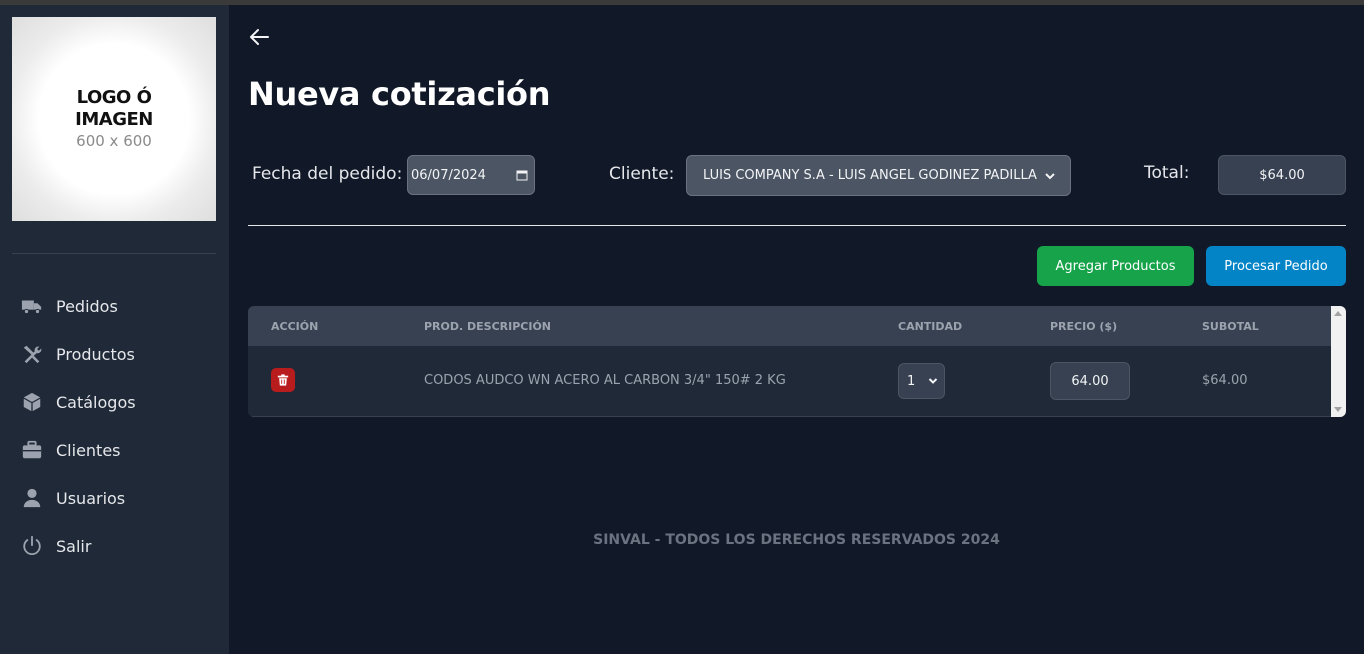 The height and width of the screenshot is (654, 1364). I want to click on price-input: 64.00, so click(1090, 381).